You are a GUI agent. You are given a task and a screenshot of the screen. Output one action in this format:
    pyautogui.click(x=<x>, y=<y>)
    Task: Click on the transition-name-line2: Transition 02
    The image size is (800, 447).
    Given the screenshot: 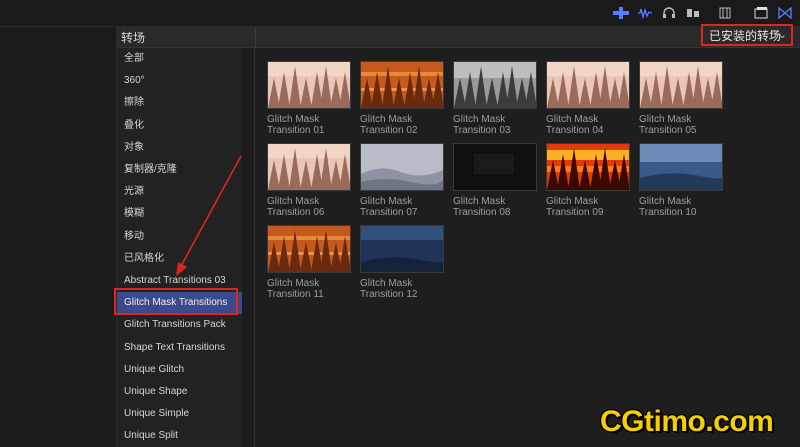 What is the action you would take?
    pyautogui.click(x=389, y=130)
    